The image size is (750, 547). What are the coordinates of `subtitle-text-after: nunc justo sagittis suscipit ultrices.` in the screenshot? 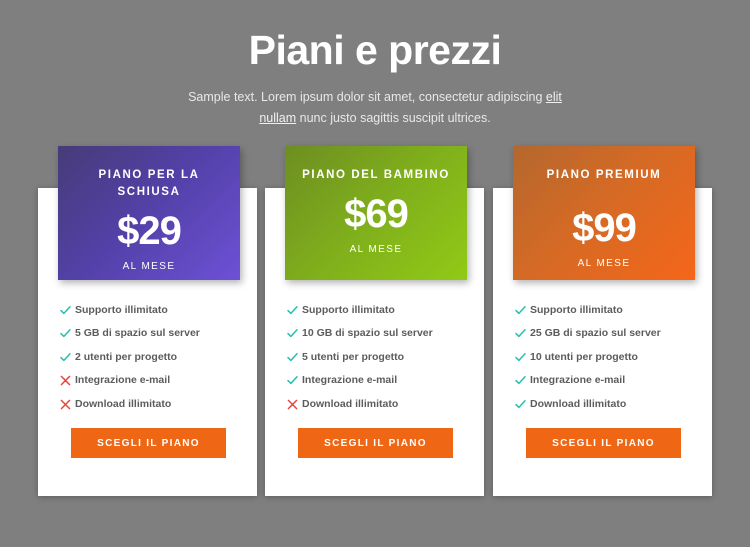 It's located at (393, 117).